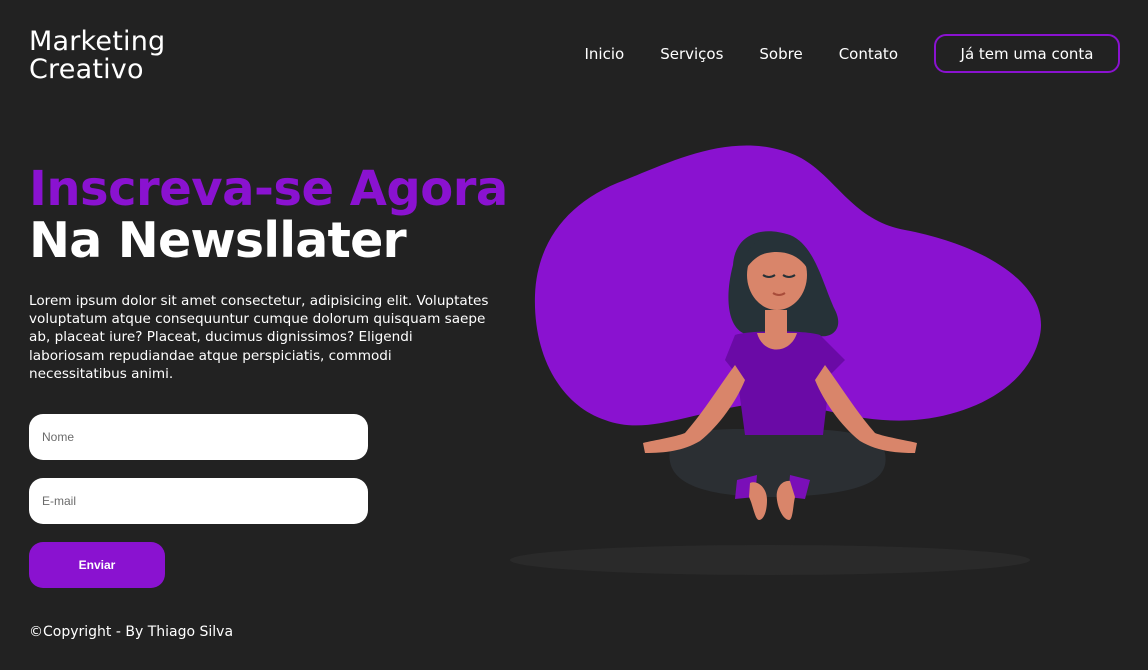 The width and height of the screenshot is (1148, 670). Describe the element at coordinates (131, 632) in the screenshot. I see `footer-copyright: ©Copyright - By Thiago Silva` at that location.